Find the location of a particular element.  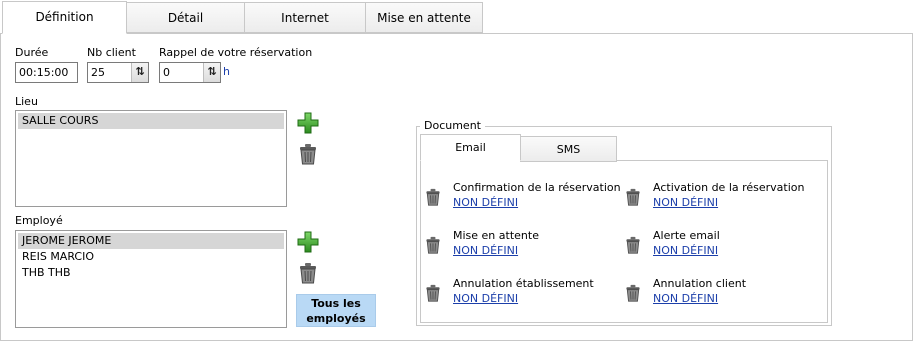

reminder-spinner: 0 ⇅ is located at coordinates (190, 72).